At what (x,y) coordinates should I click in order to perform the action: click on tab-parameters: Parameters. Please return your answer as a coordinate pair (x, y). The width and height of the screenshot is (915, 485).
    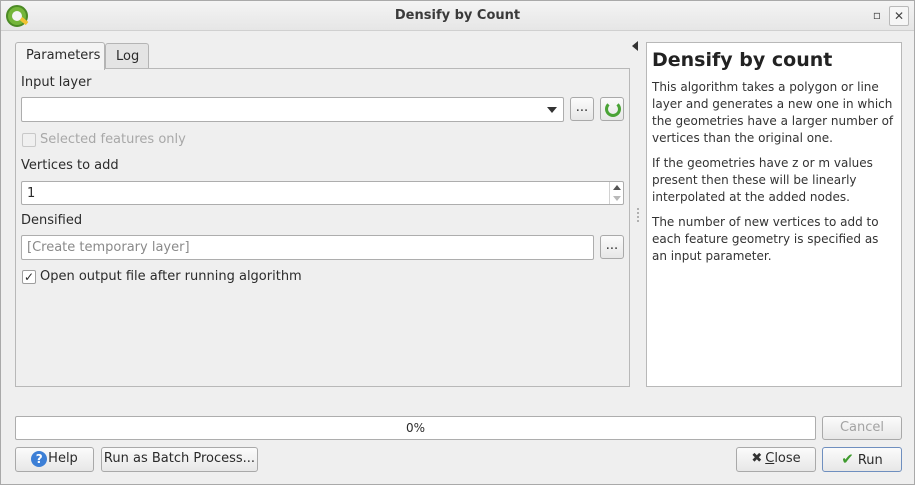
    Looking at the image, I should click on (60, 56).